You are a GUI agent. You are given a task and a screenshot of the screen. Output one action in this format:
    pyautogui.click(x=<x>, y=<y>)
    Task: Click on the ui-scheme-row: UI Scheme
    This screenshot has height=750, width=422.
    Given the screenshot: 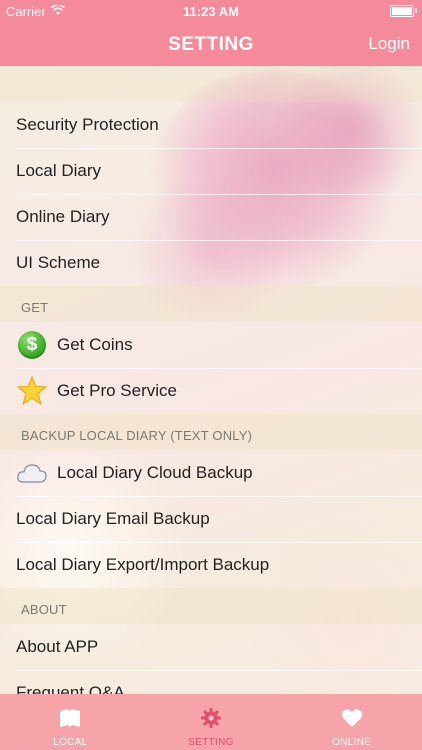 What is the action you would take?
    pyautogui.click(x=211, y=263)
    